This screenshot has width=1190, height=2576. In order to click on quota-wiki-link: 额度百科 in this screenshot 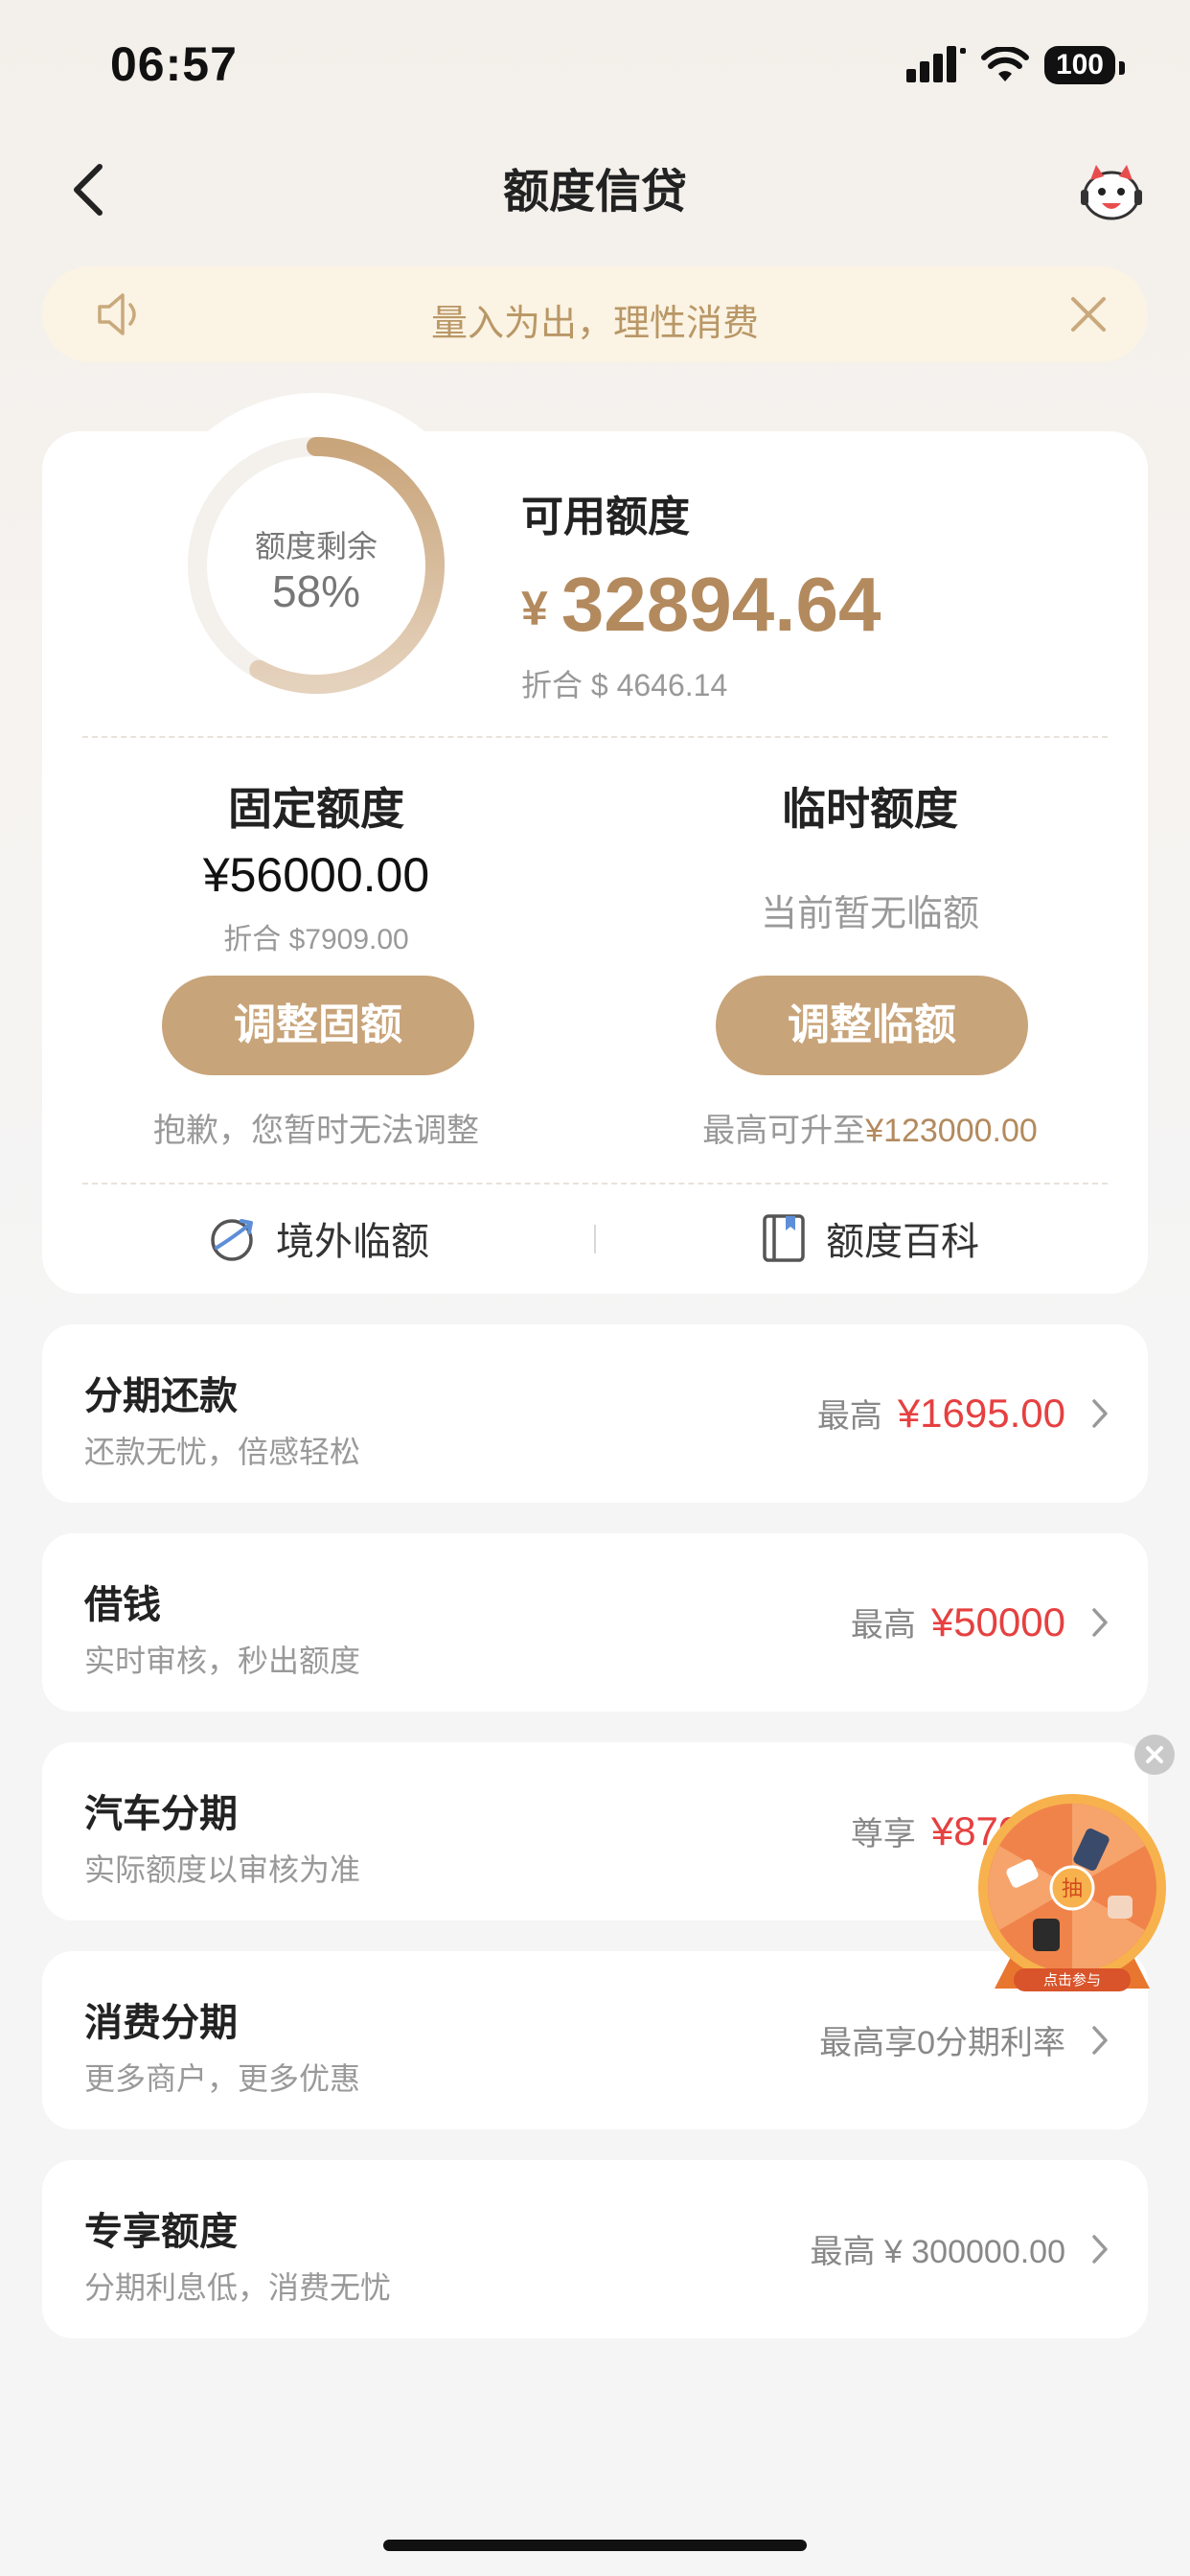, I will do `click(870, 1238)`.